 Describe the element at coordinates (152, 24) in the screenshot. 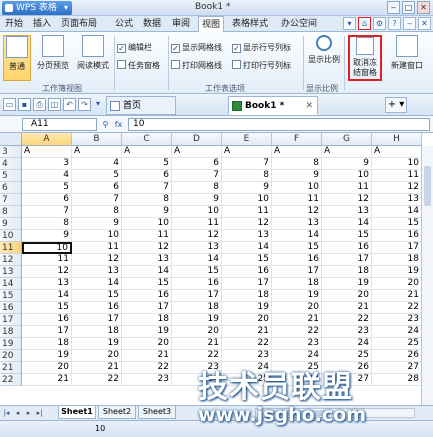

I see `tab-data: 数据` at that location.